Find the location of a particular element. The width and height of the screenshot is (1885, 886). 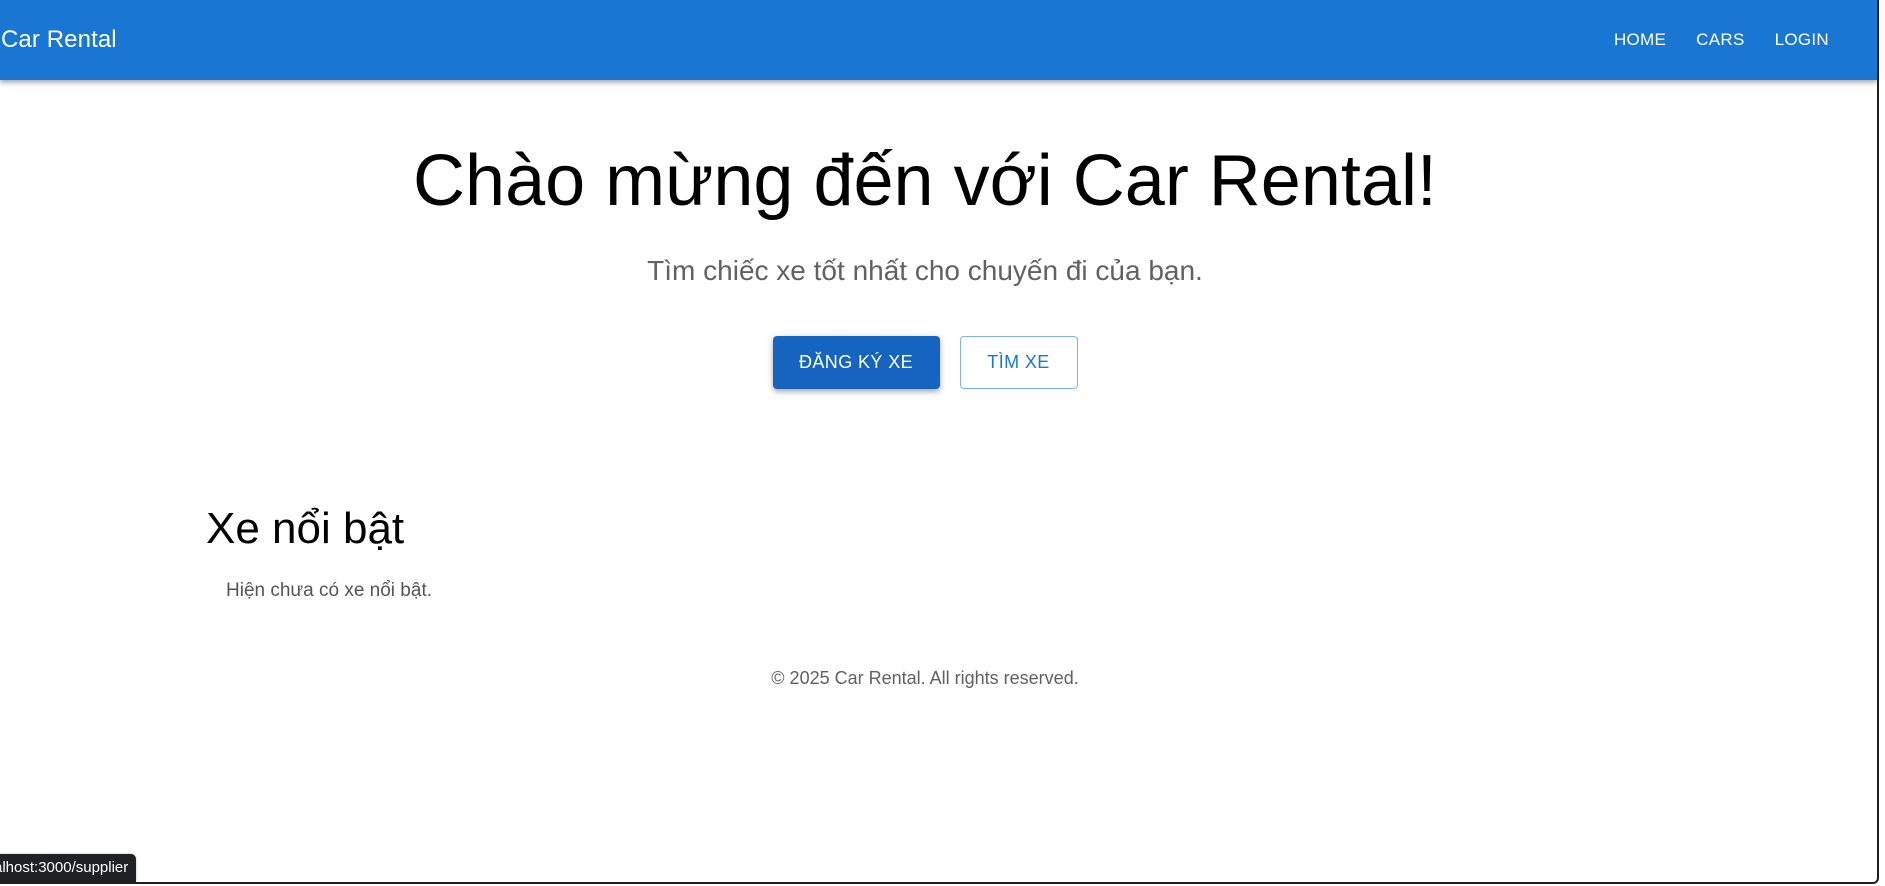

status-bar-url: alhost:3000/supplier is located at coordinates (64, 867).